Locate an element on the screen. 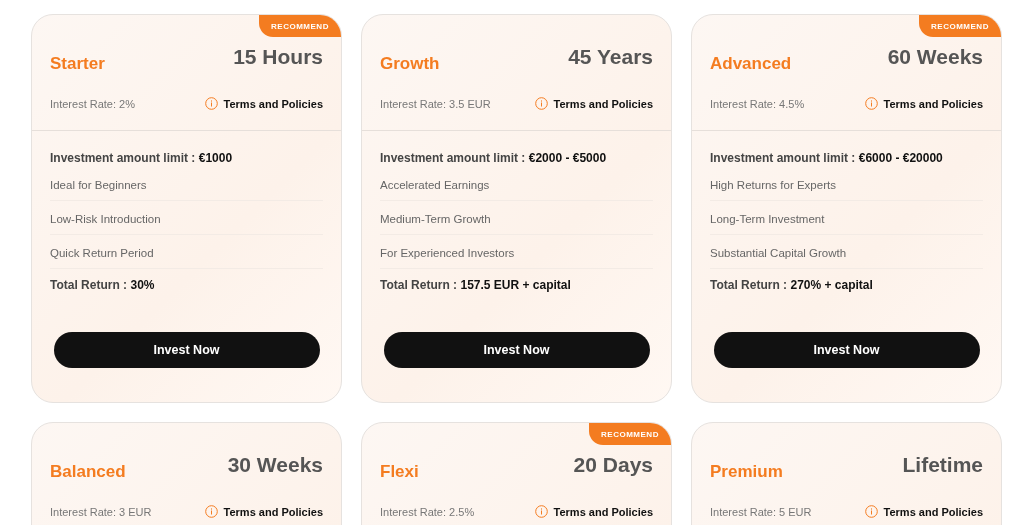  plan-name: Premium is located at coordinates (746, 472).